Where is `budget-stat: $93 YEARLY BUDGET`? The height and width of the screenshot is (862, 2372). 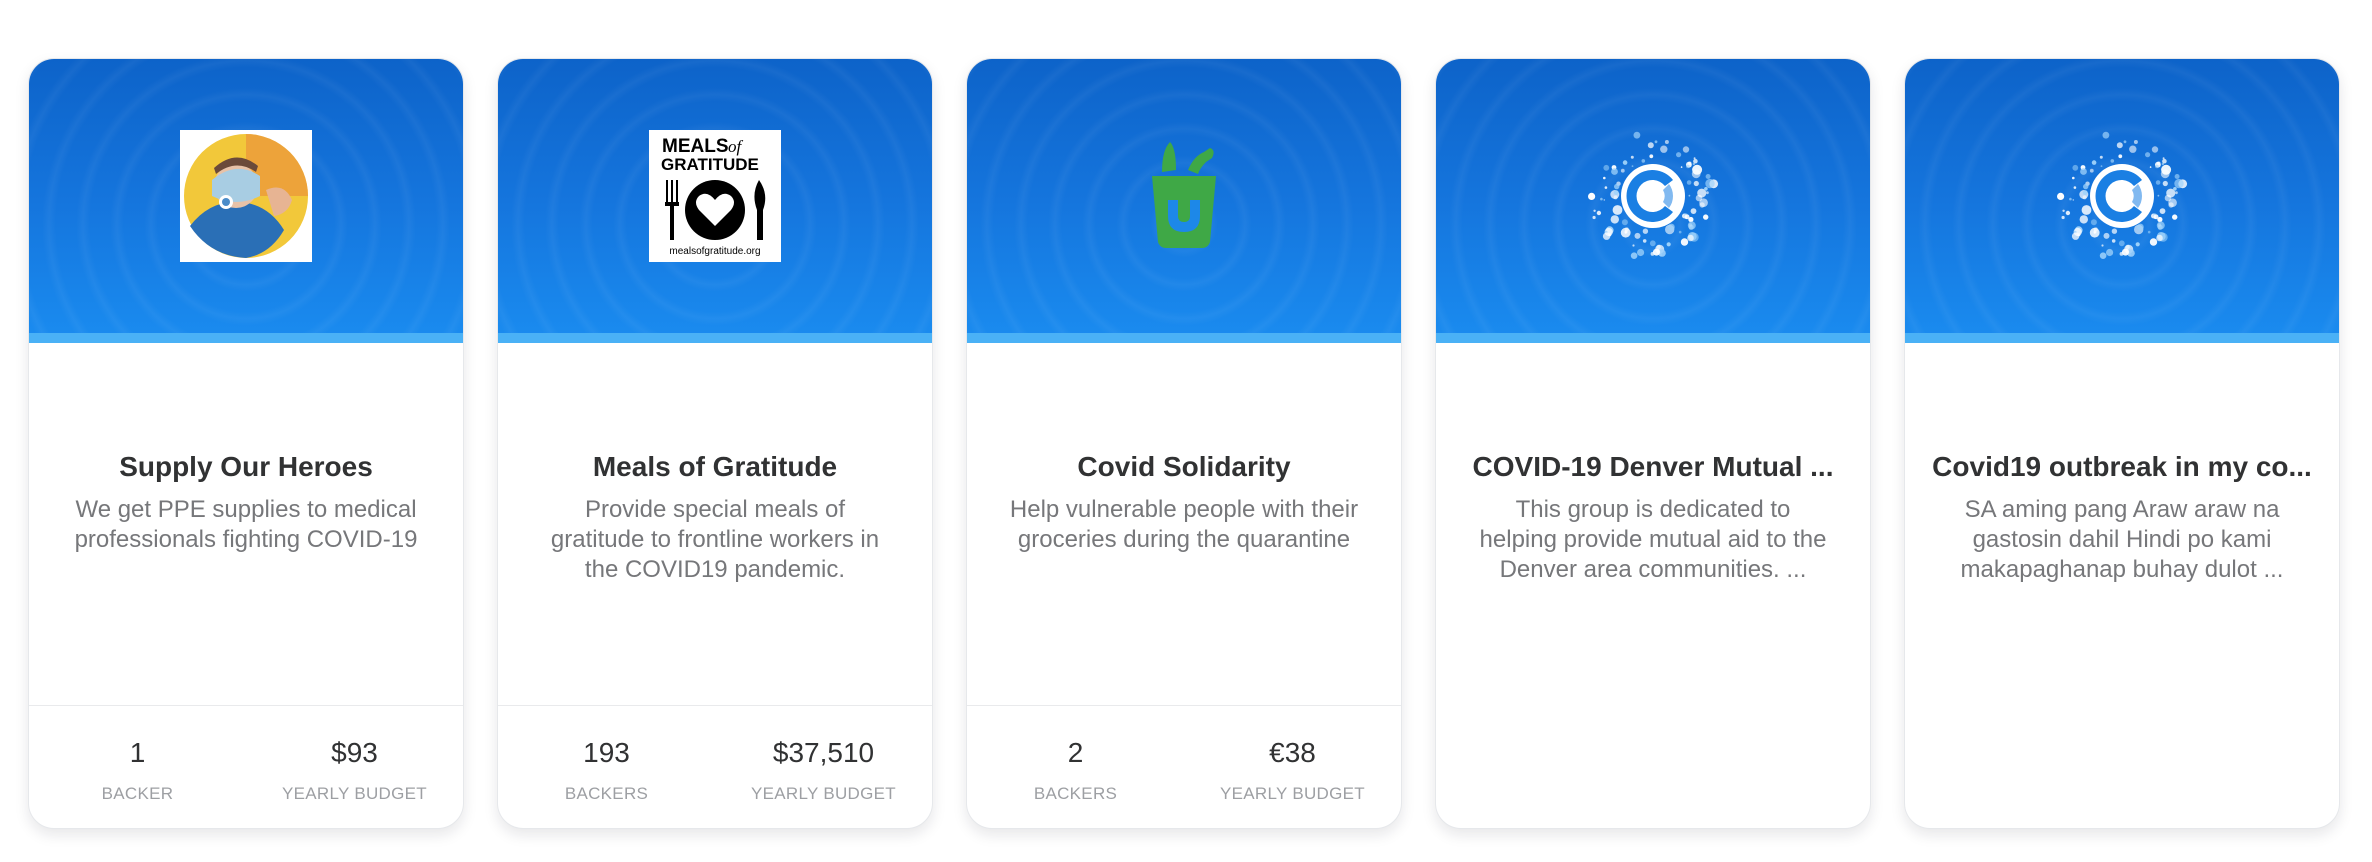
budget-stat: $93 YEARLY BUDGET is located at coordinates (354, 767).